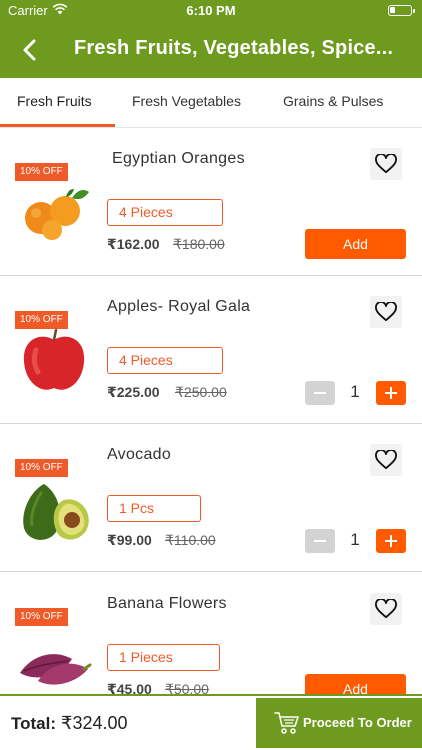 The image size is (422, 750). I want to click on original-price: ₹50.00, so click(187, 687).